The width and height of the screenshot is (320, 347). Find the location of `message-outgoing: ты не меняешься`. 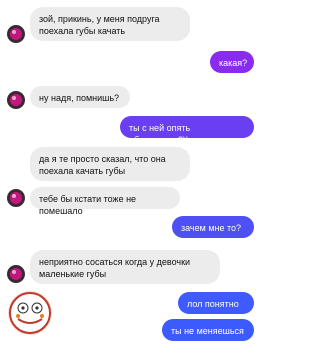

message-outgoing: ты не меняешься is located at coordinates (208, 330).